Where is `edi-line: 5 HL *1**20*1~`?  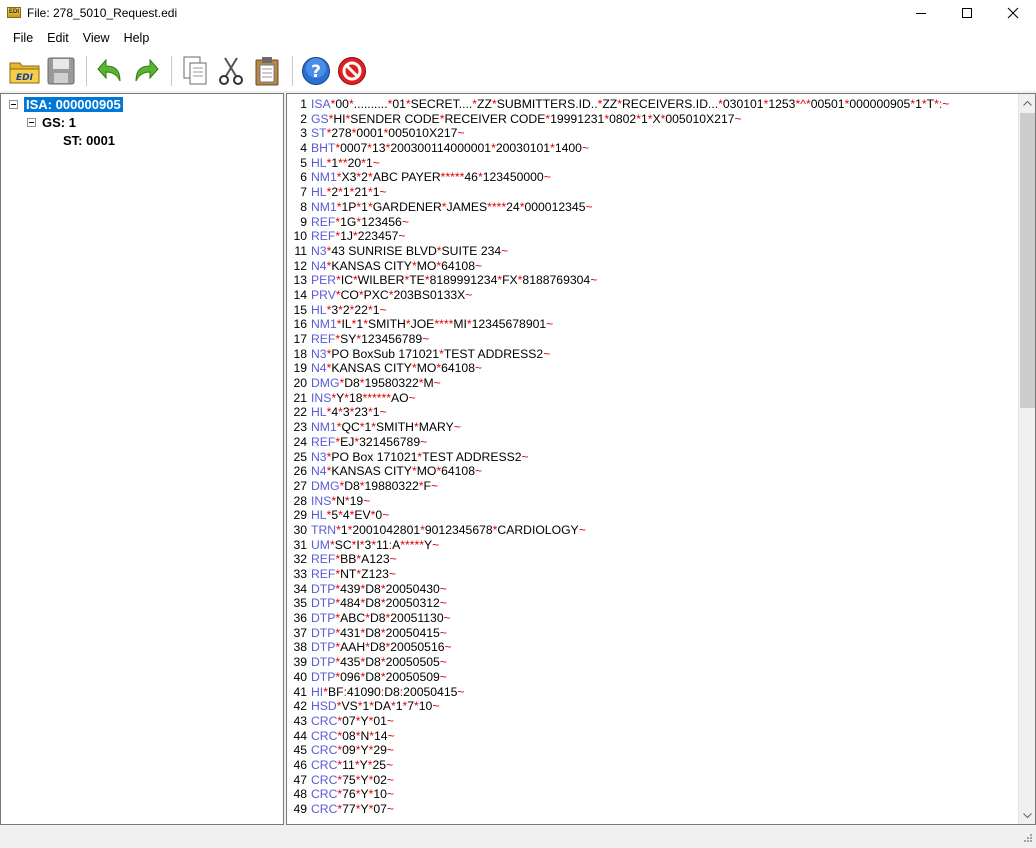 edi-line: 5 HL *1**20*1~ is located at coordinates (652, 163).